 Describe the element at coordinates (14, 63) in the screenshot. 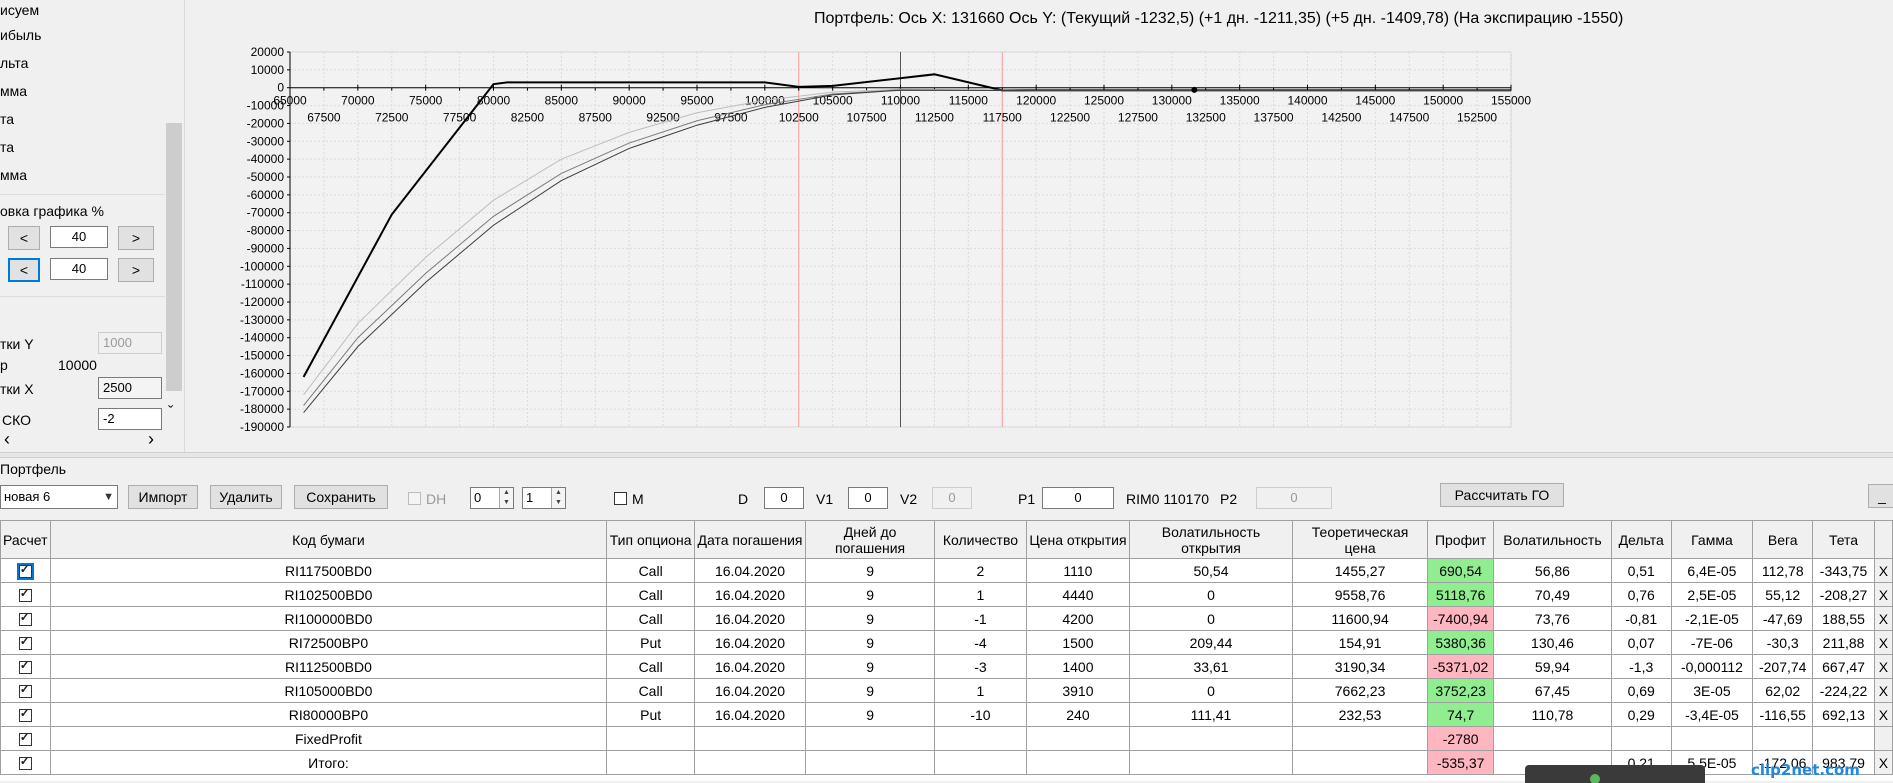

I see `panel-item-delta: льта` at that location.